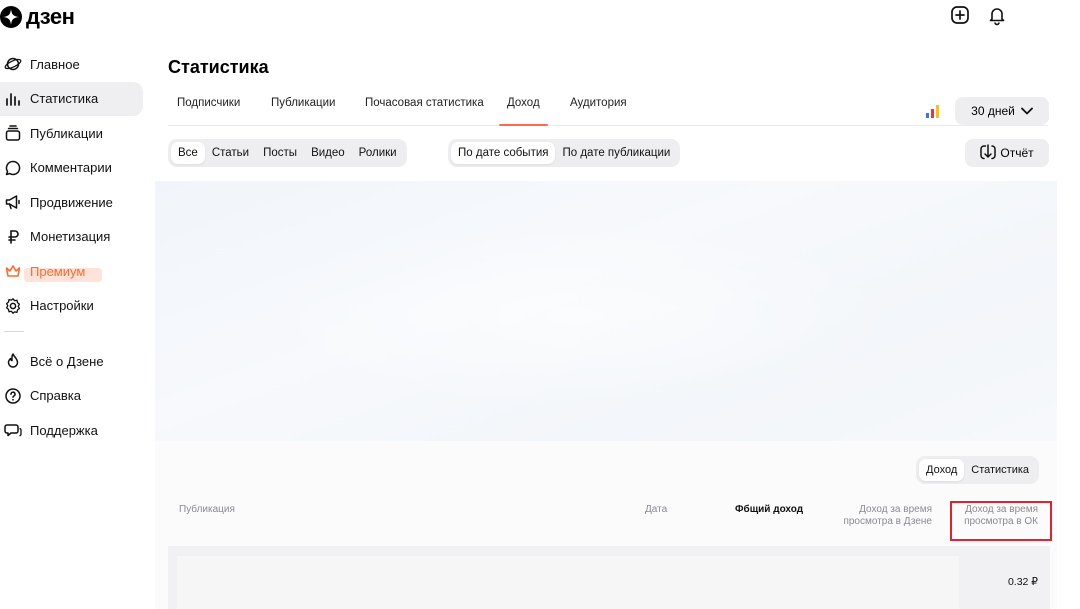 The width and height of the screenshot is (1080, 609). Describe the element at coordinates (942, 470) in the screenshot. I see `toggle-income: Доход` at that location.